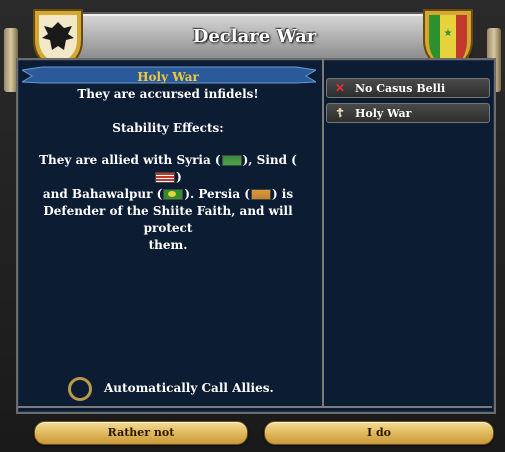 Image resolution: width=505 pixels, height=452 pixels. What do you see at coordinates (173, 194) in the screenshot?
I see `bahawalpur-flag-icon` at bounding box center [173, 194].